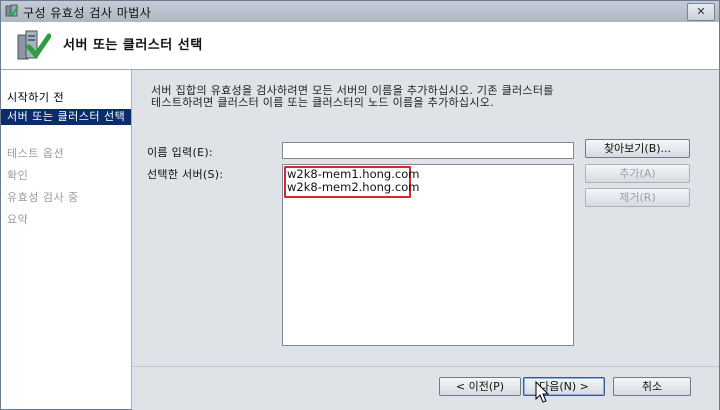 This screenshot has height=410, width=720. Describe the element at coordinates (180, 152) in the screenshot. I see `name-input-label: 이름 입력(E):` at that location.